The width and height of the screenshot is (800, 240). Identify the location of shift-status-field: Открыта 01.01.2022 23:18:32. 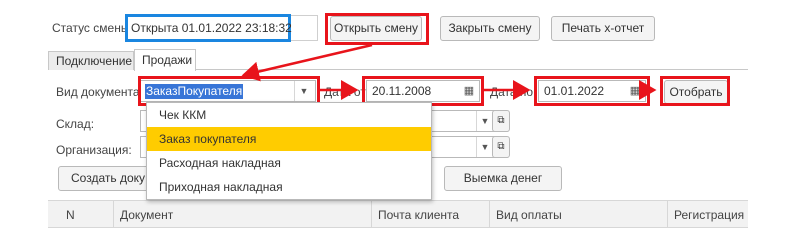
(221, 28).